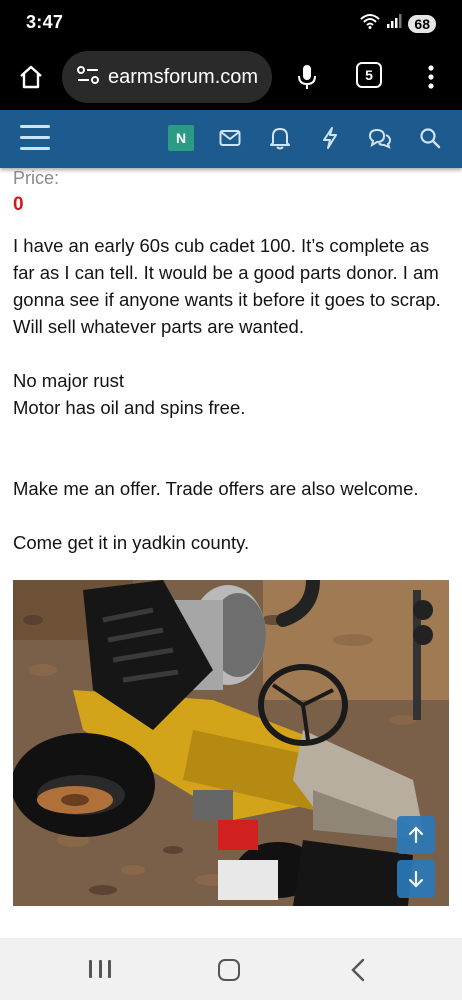  I want to click on wifi-icon, so click(370, 23).